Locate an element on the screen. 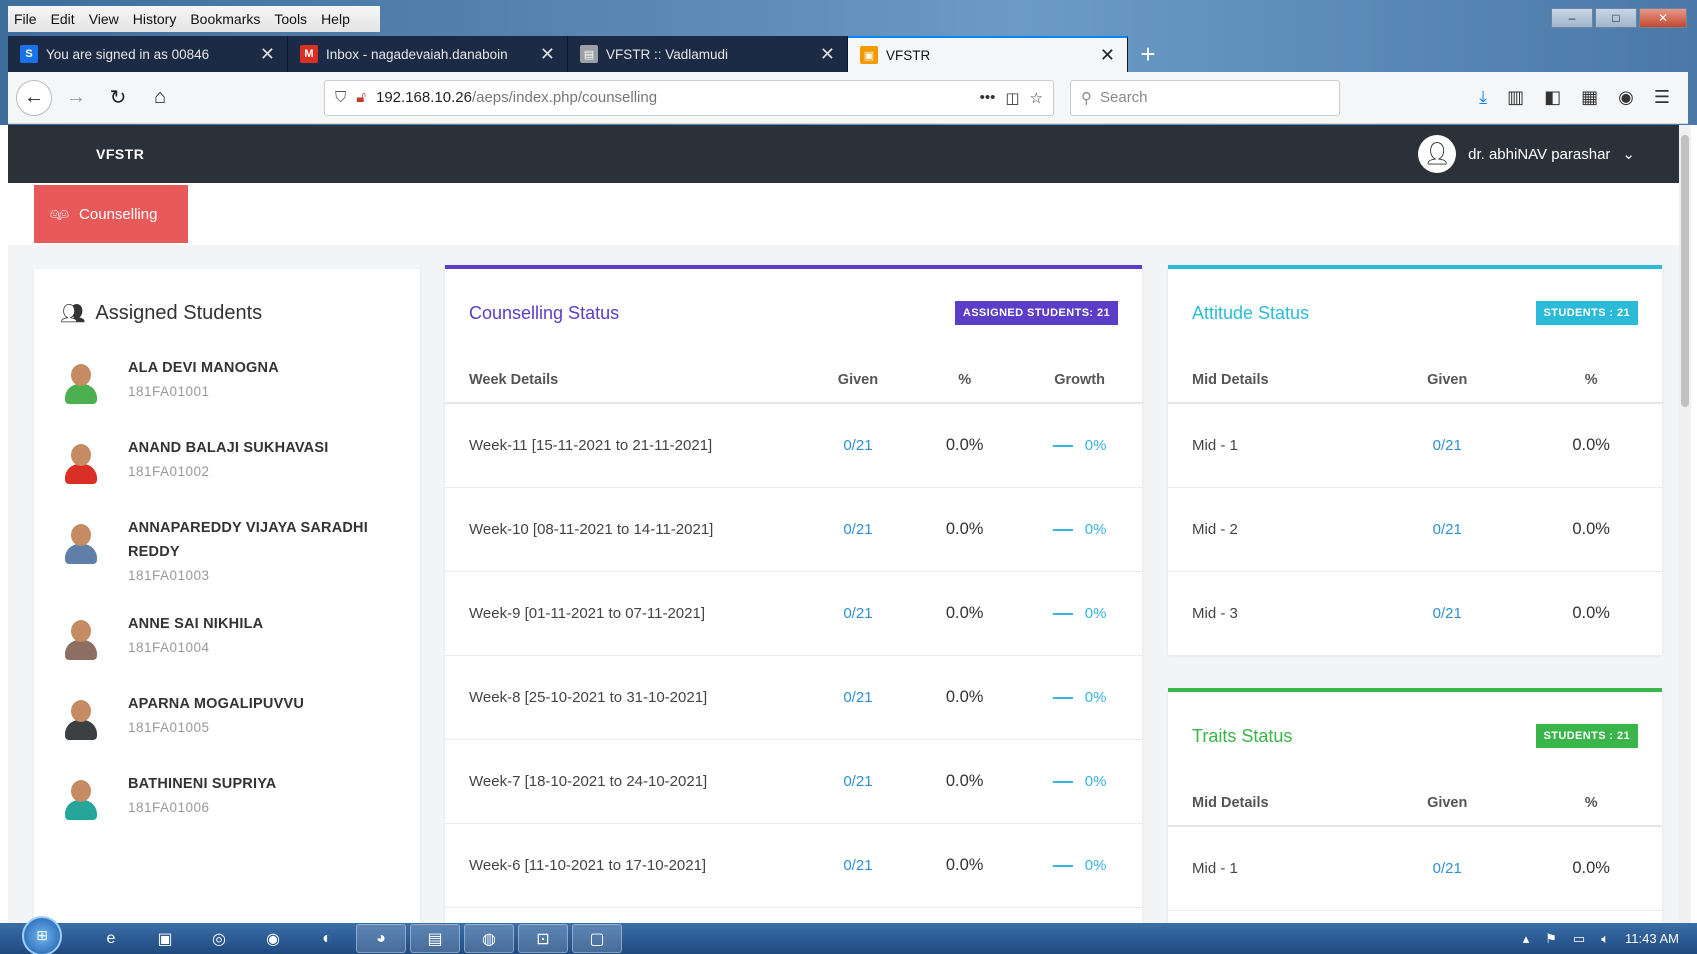 The height and width of the screenshot is (954, 1697). bookmark-star-icon: ☆ is located at coordinates (1036, 98).